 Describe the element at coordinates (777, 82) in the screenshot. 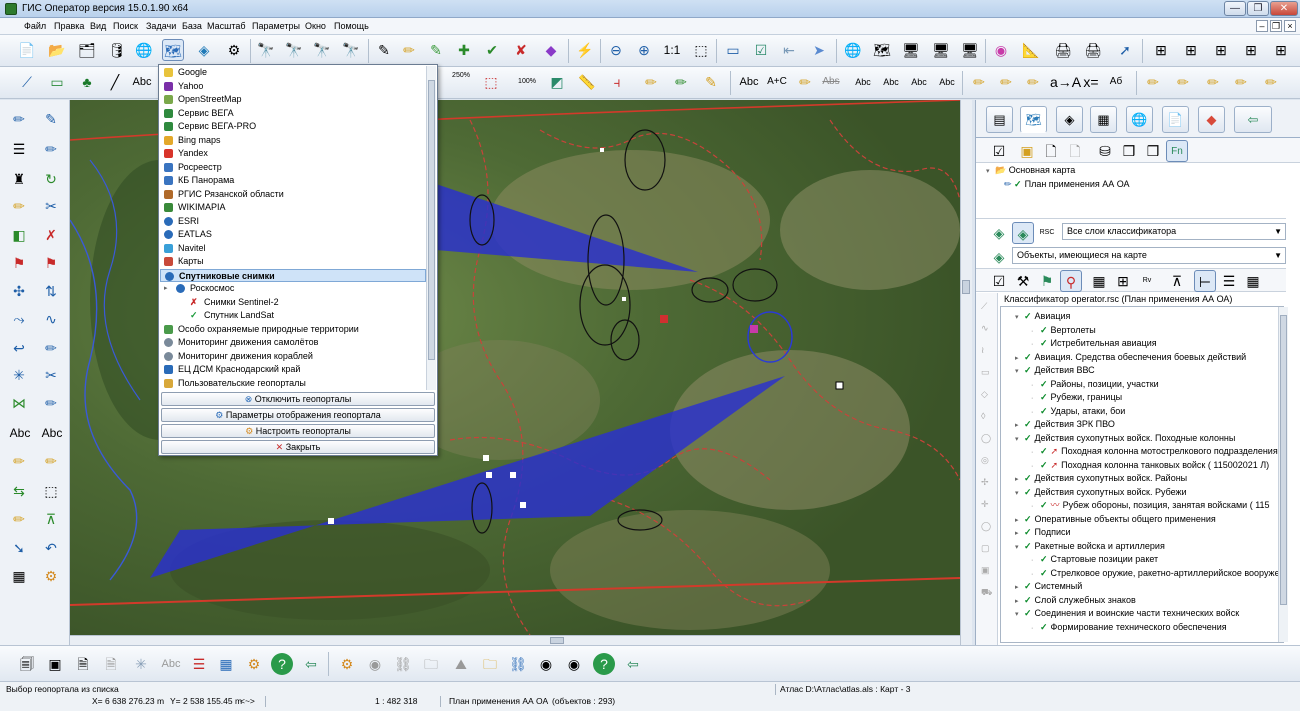

I see `text-a-plus-c-button: A+C` at that location.